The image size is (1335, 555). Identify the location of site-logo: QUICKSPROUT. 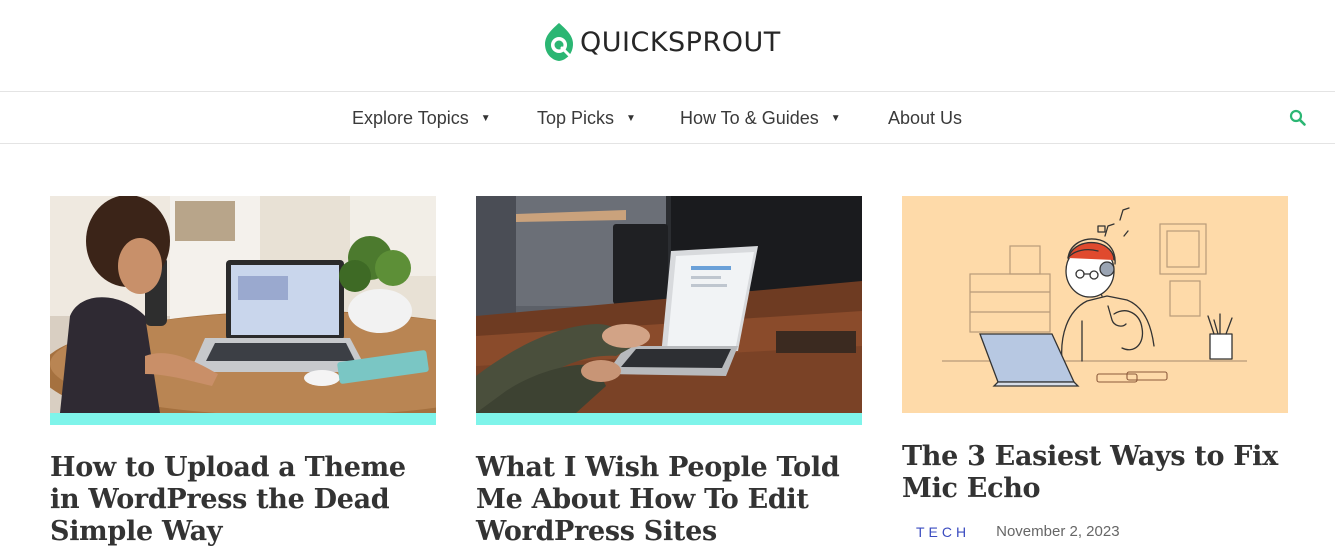
(662, 42).